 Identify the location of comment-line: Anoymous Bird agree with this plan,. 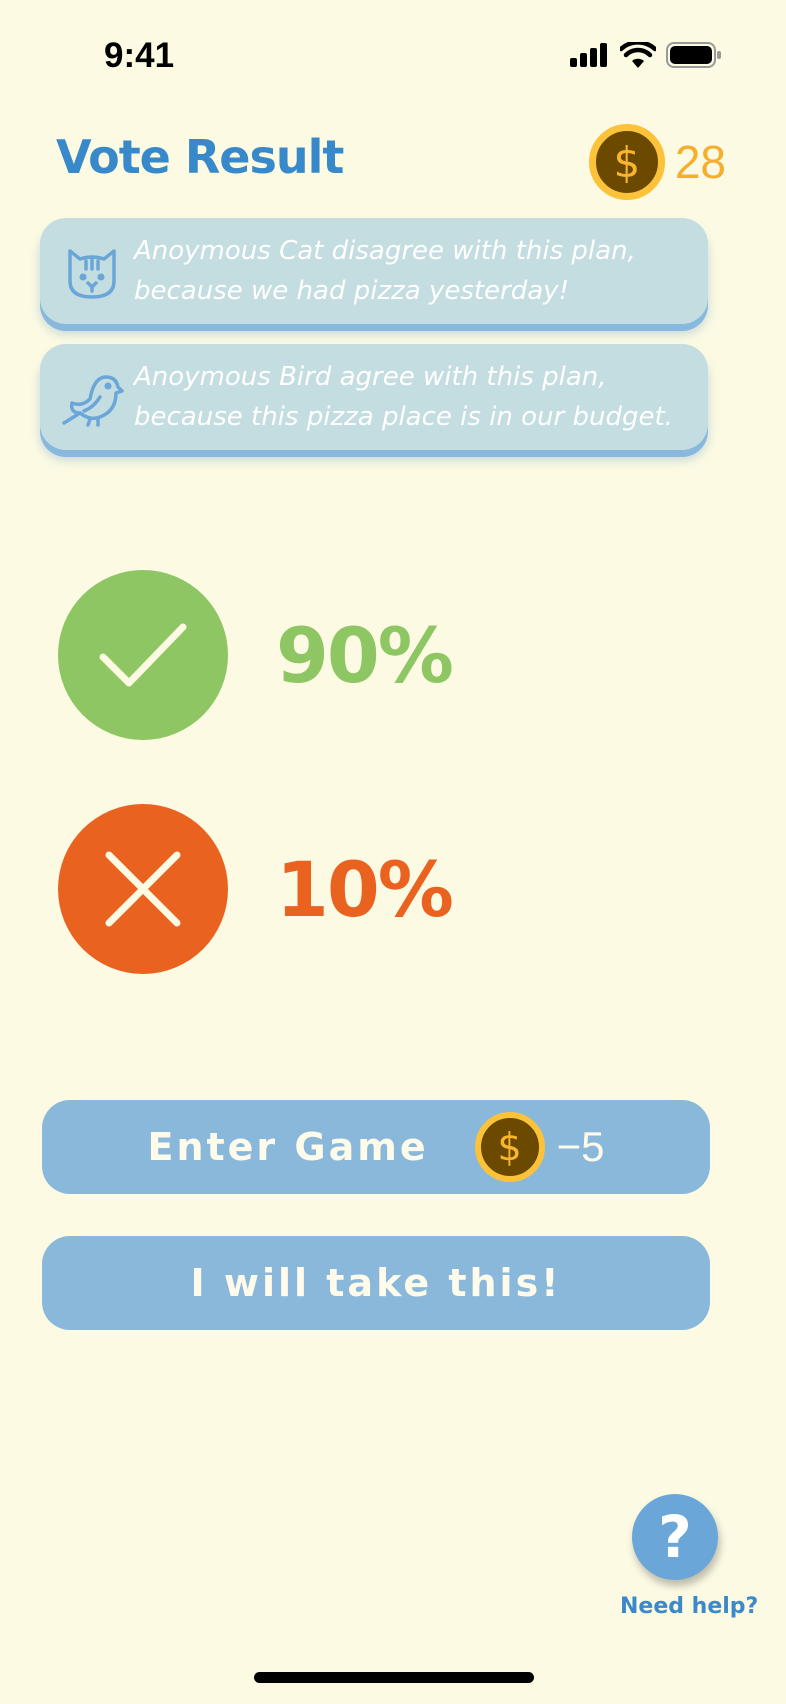
(370, 377).